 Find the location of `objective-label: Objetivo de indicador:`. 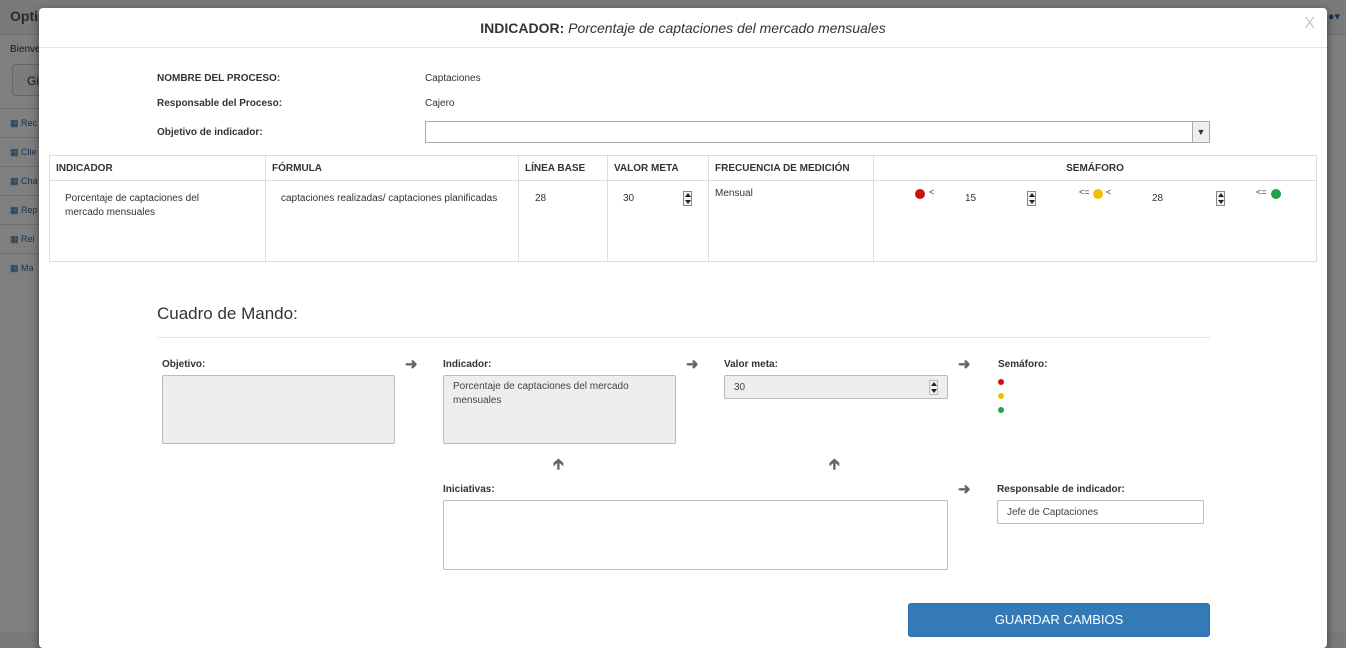

objective-label: Objetivo de indicador: is located at coordinates (210, 132).